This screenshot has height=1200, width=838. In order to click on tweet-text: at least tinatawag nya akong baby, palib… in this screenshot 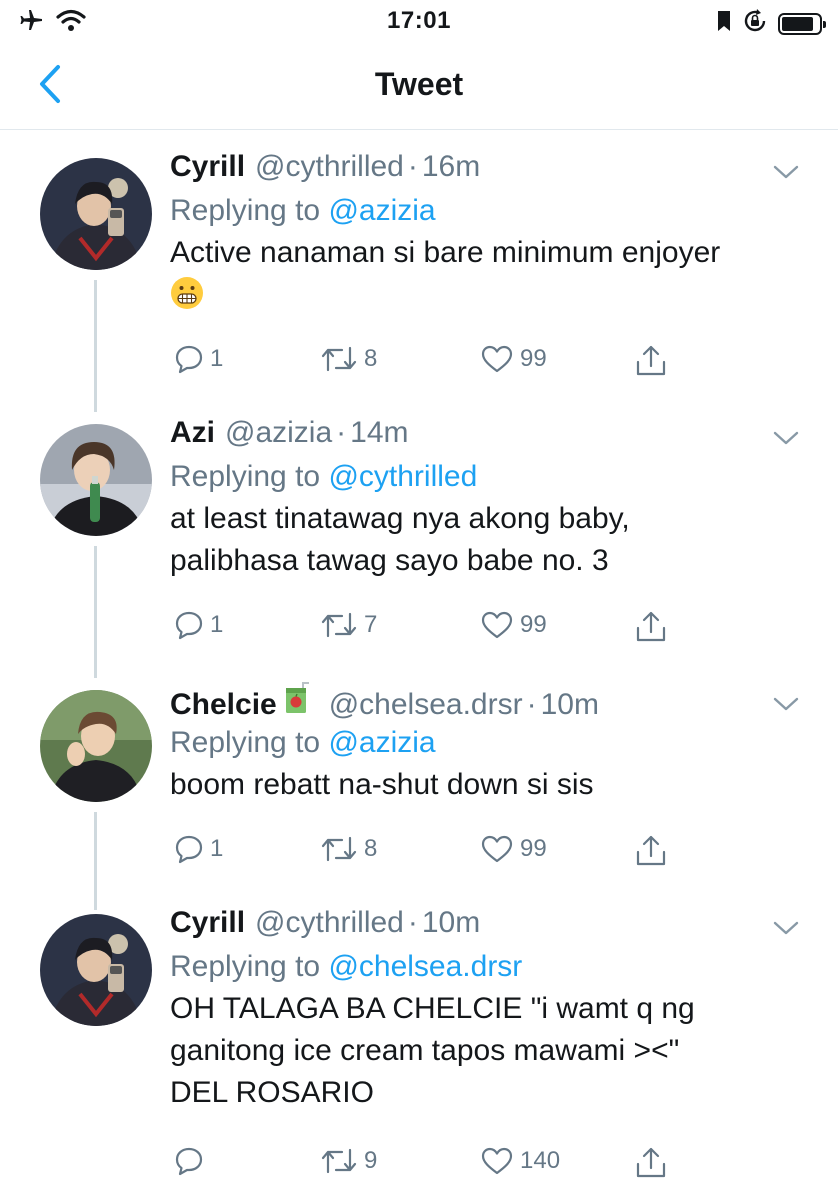, I will do `click(484, 540)`.